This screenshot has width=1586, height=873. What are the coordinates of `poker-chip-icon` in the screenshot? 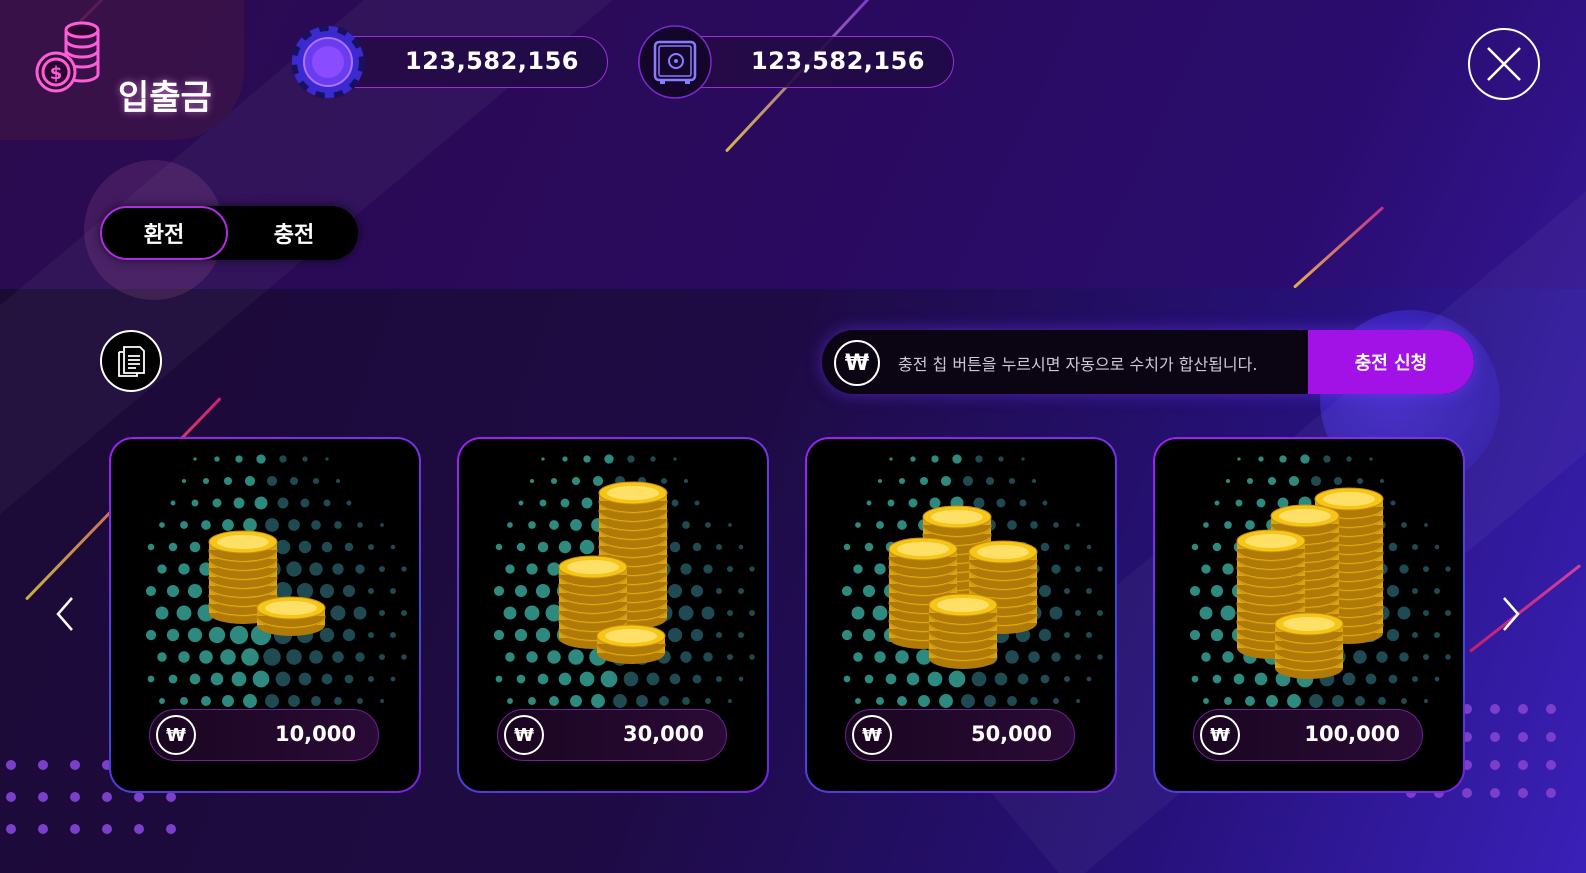 It's located at (328, 62).